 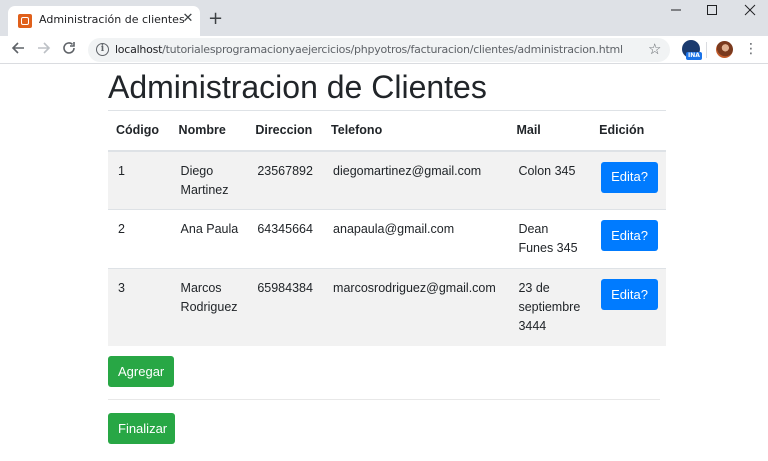 What do you see at coordinates (102, 49) in the screenshot?
I see `site-info-icon: i` at bounding box center [102, 49].